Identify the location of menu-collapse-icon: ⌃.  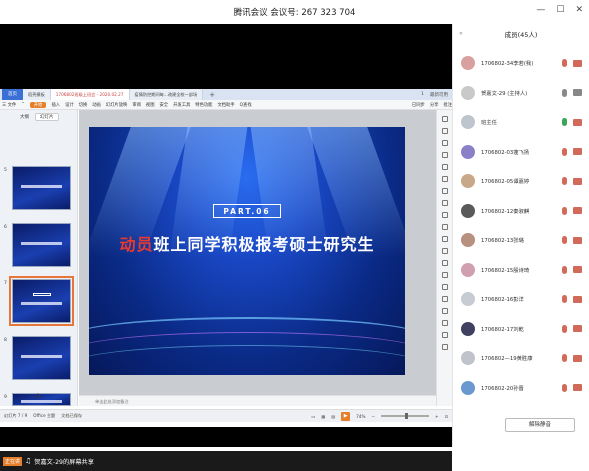
(23, 104).